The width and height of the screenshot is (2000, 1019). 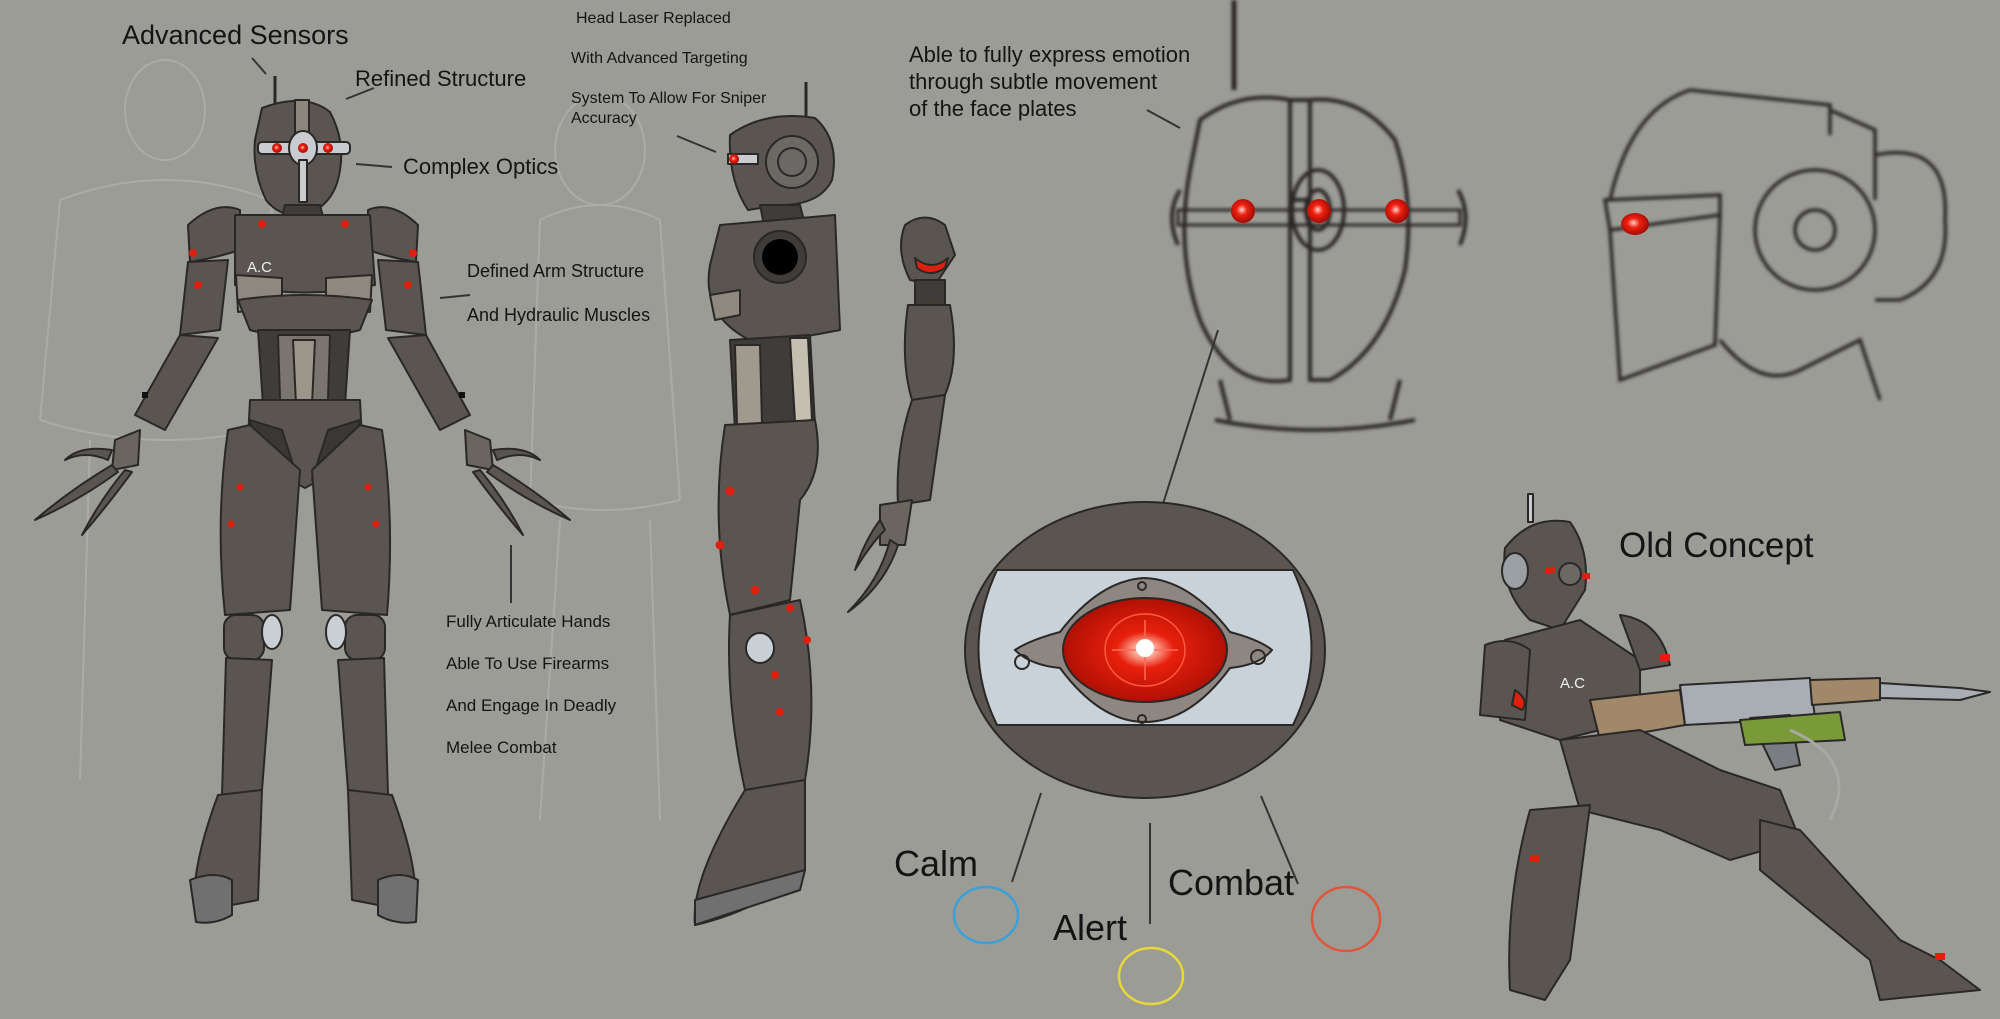 What do you see at coordinates (767, 504) in the screenshot?
I see `side-view-robot` at bounding box center [767, 504].